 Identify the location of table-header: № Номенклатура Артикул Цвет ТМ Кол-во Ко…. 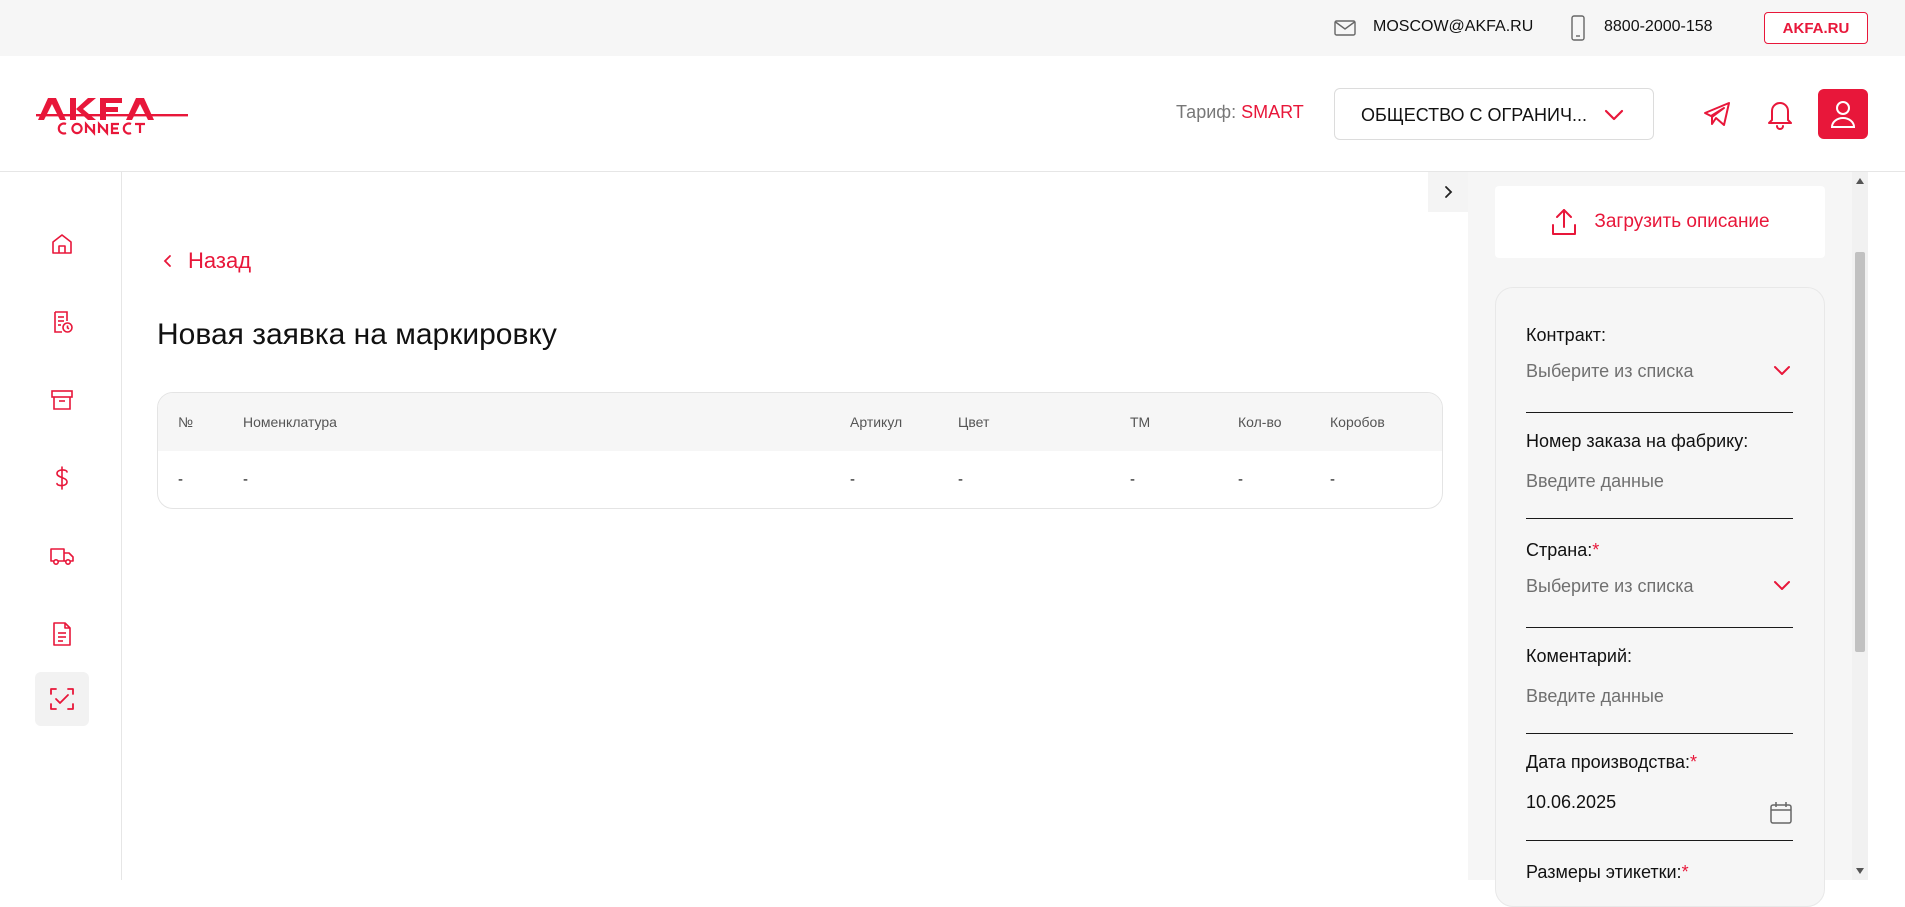
(800, 422).